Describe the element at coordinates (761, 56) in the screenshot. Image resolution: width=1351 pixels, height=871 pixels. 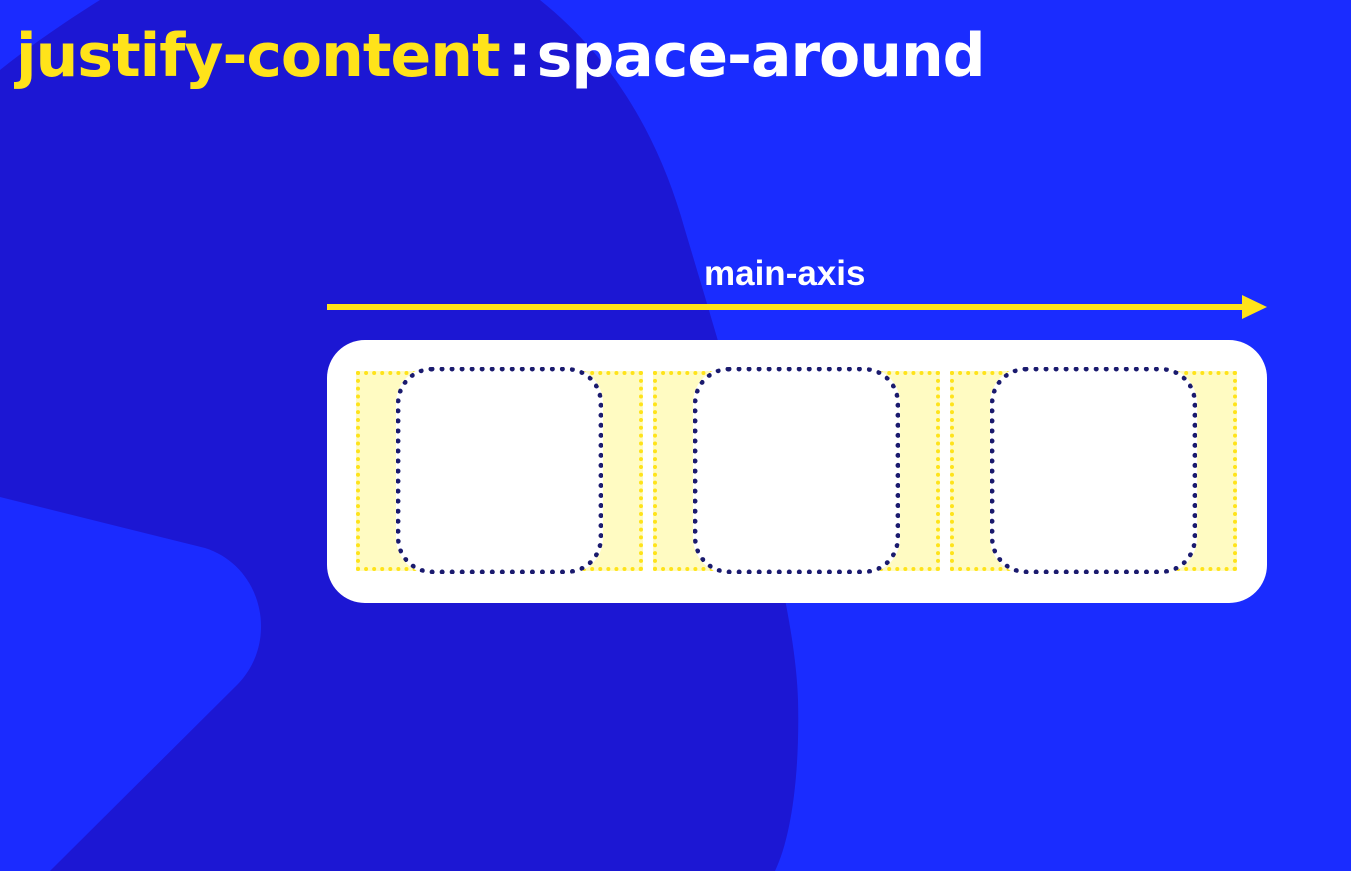
I see `title-value: space-around` at that location.